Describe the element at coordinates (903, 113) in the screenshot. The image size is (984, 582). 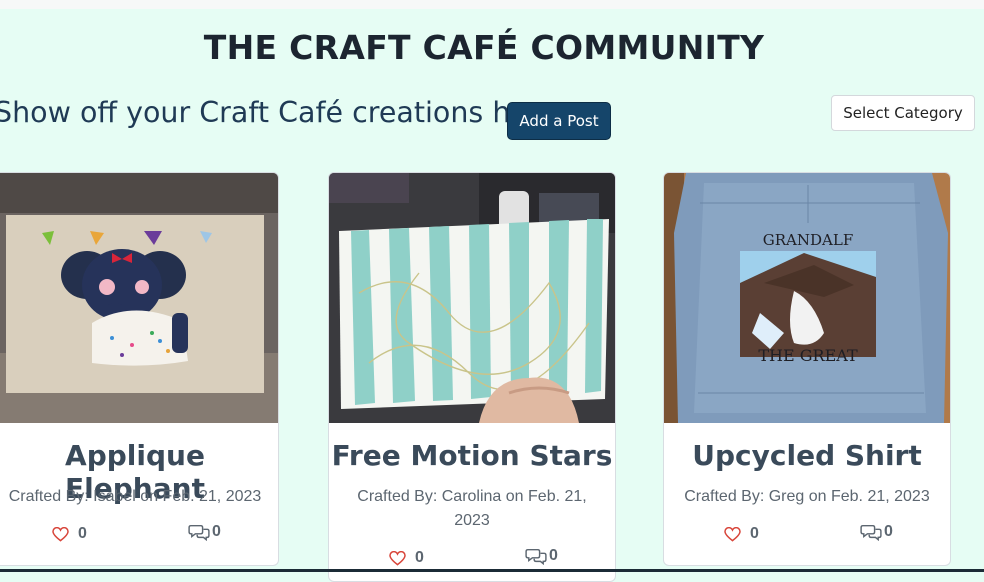
I see `select-category-button: Select Category` at that location.